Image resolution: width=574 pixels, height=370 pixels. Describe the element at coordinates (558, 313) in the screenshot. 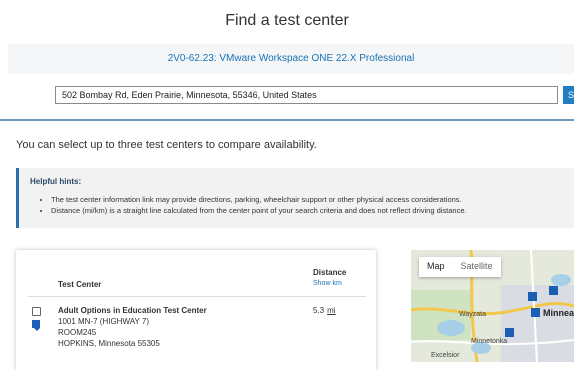

I see `map-label-minneapolis: Minnea` at that location.